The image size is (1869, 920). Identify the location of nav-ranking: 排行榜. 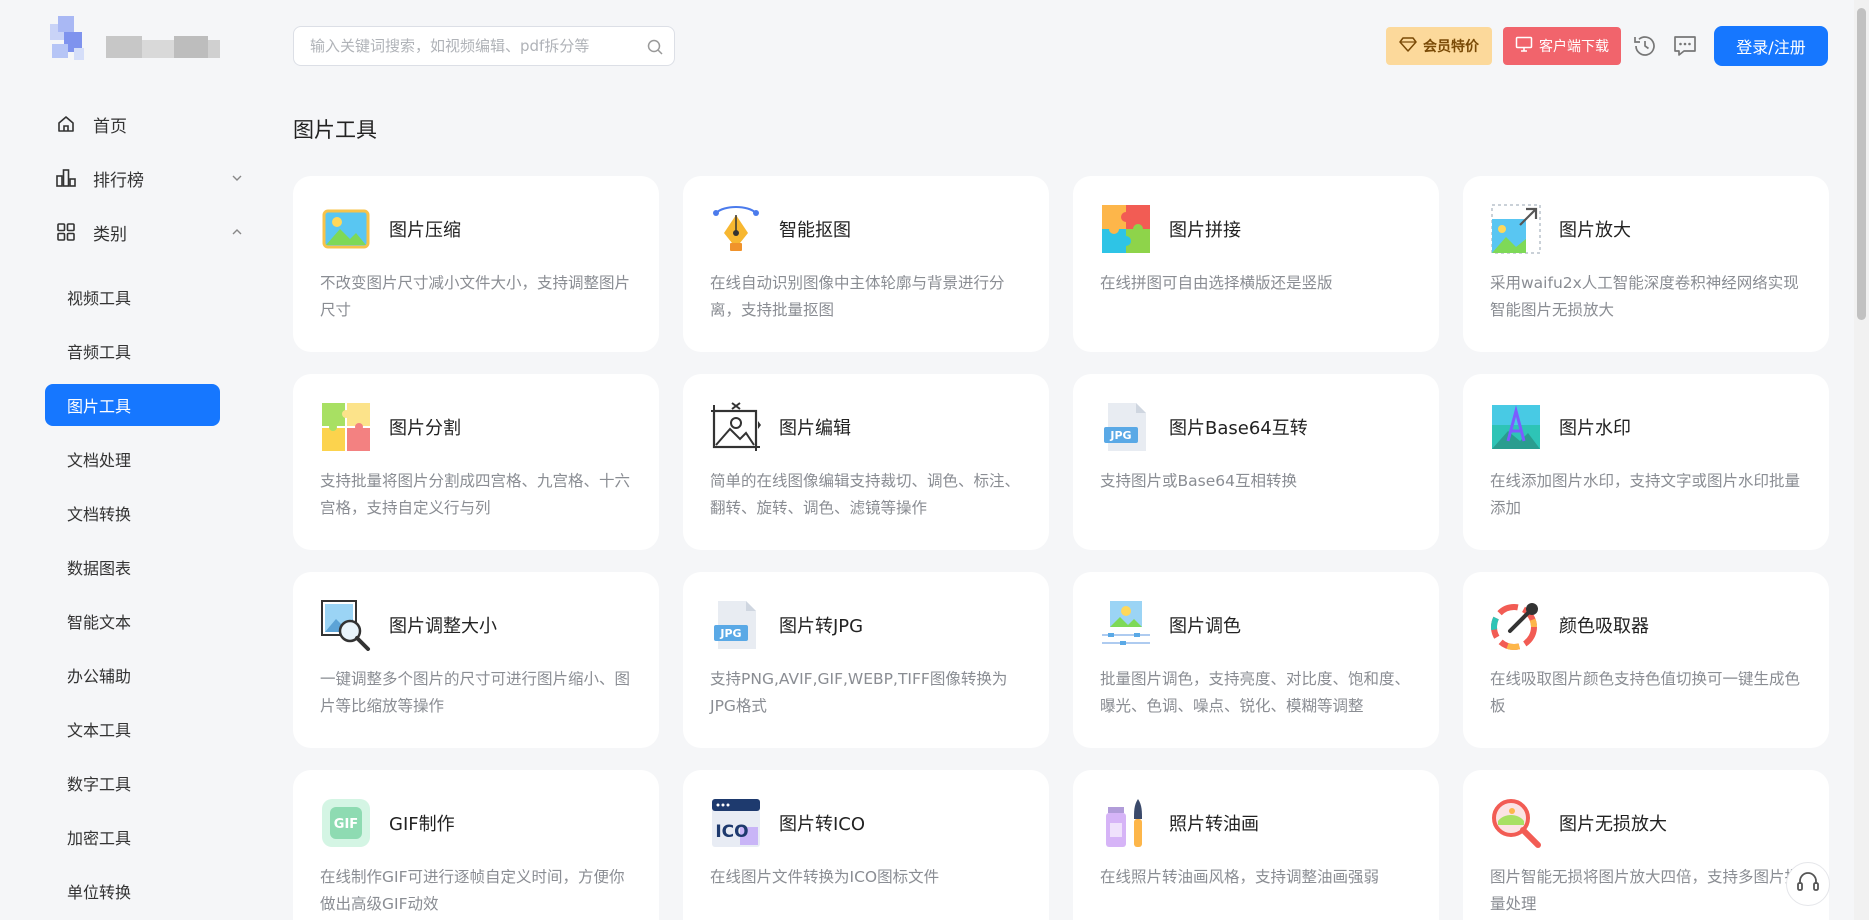
(145, 178).